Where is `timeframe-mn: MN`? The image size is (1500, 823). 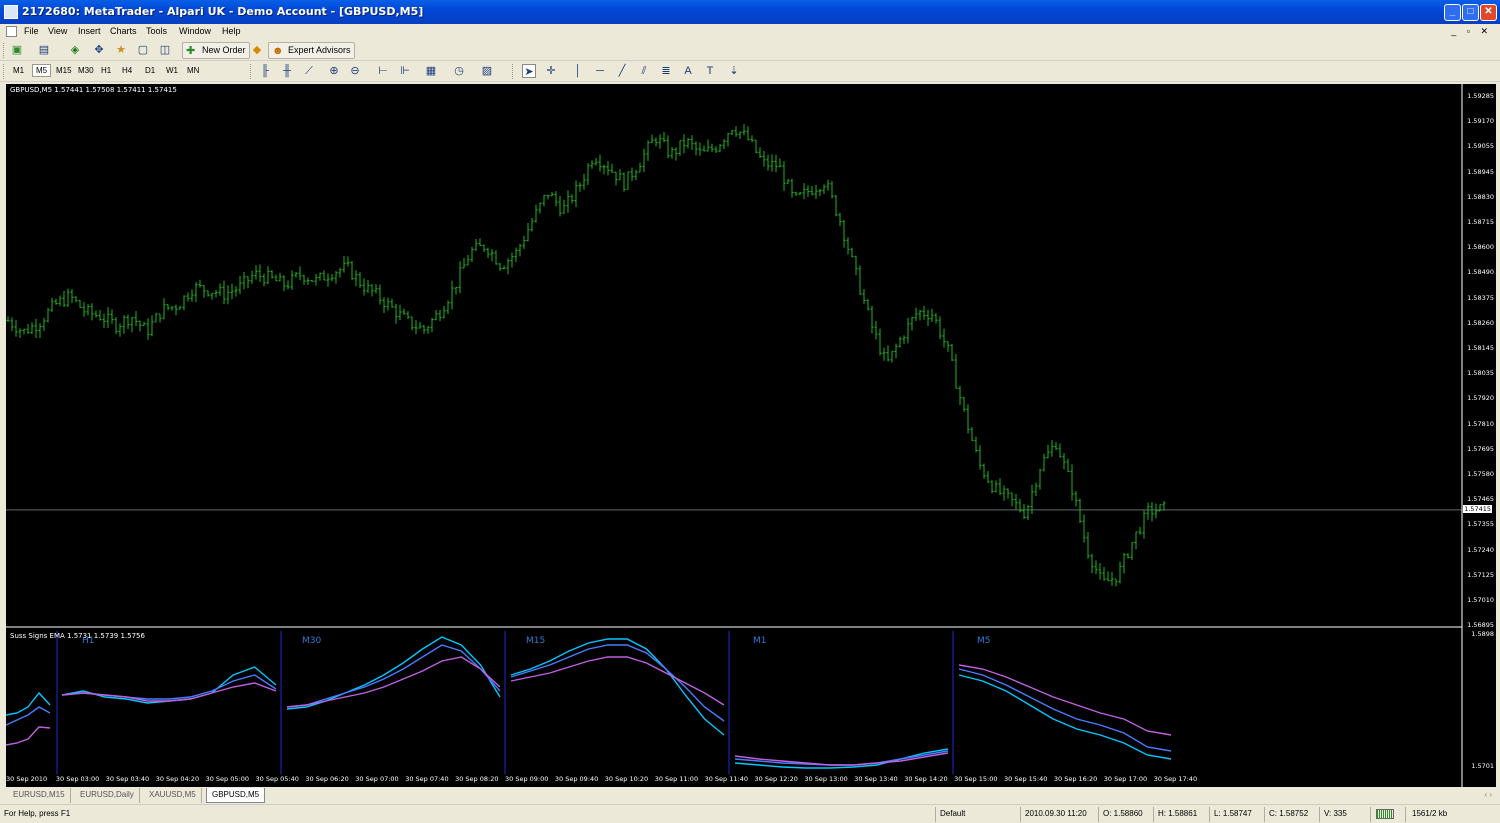
timeframe-mn: MN is located at coordinates (193, 70).